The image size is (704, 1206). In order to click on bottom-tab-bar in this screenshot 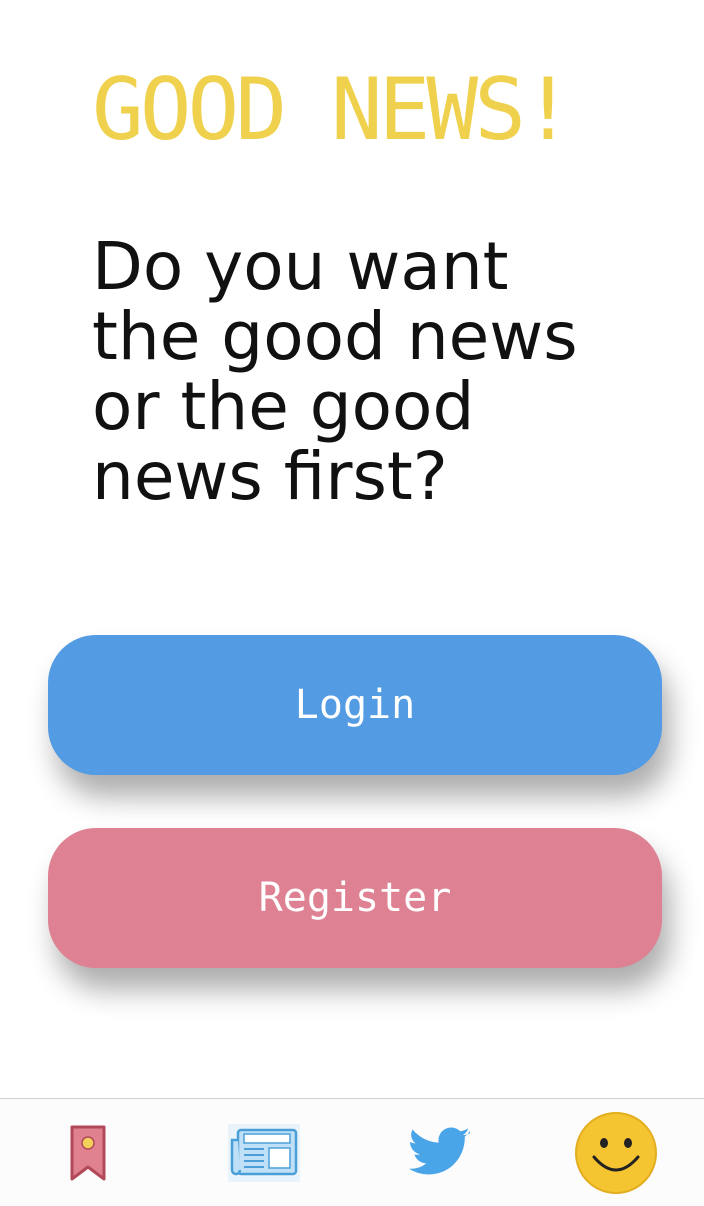, I will do `click(352, 1152)`.